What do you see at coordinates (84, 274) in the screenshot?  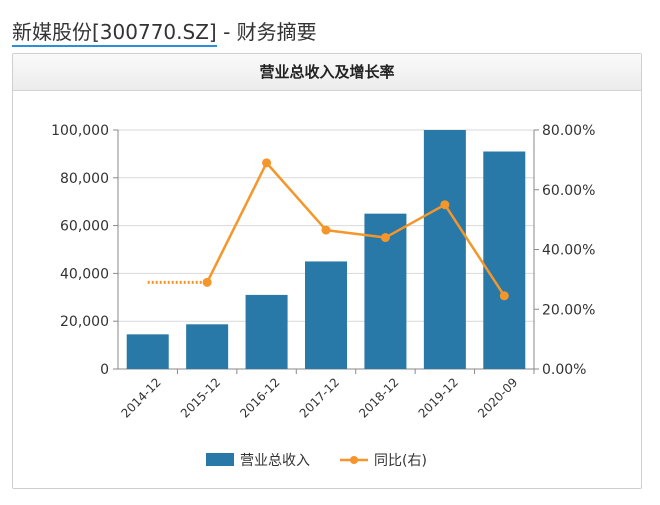 I see `left-axis-tick-label: 40,000` at bounding box center [84, 274].